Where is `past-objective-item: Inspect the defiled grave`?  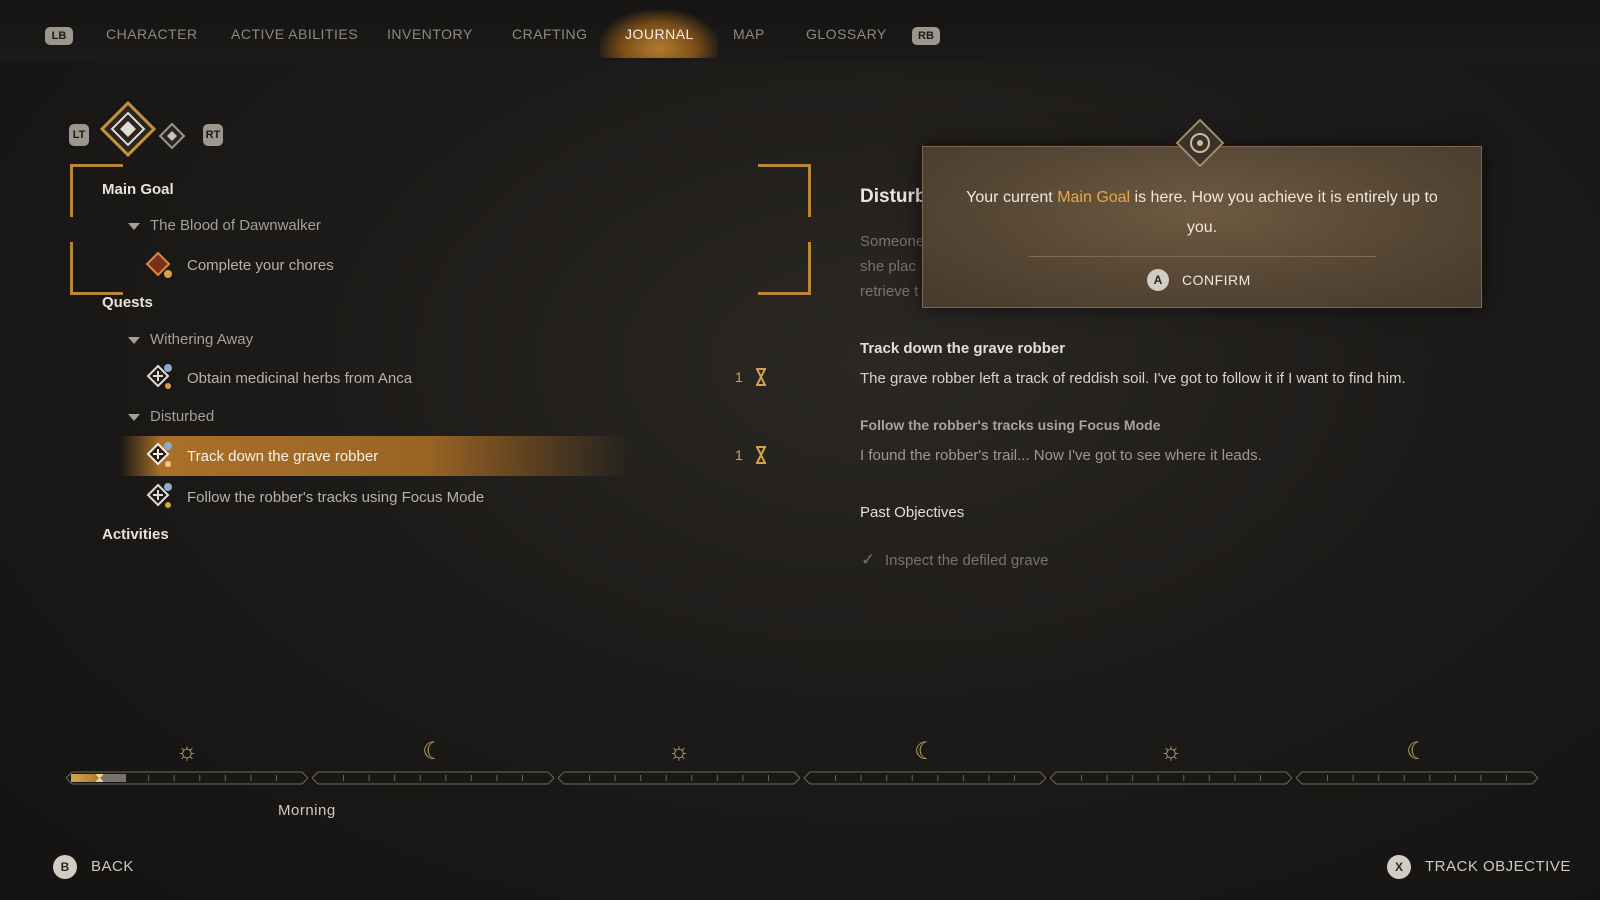
past-objective-item: Inspect the defiled grave is located at coordinates (967, 560).